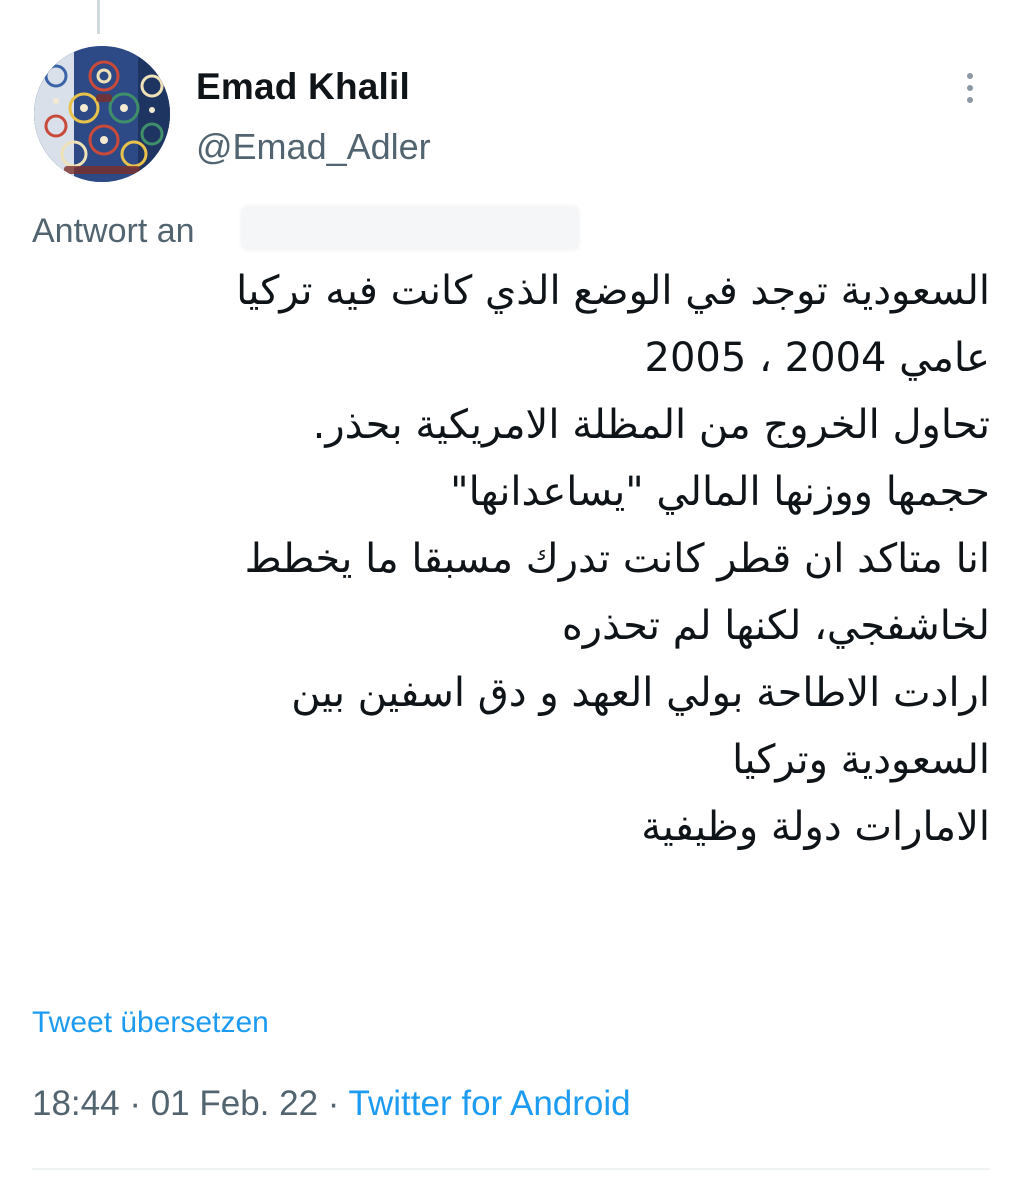 The image size is (1016, 1200). What do you see at coordinates (617, 559) in the screenshot?
I see `tweet-line: انا متاكد ان قطر كانت تدرك مسبقا ما يخطط` at bounding box center [617, 559].